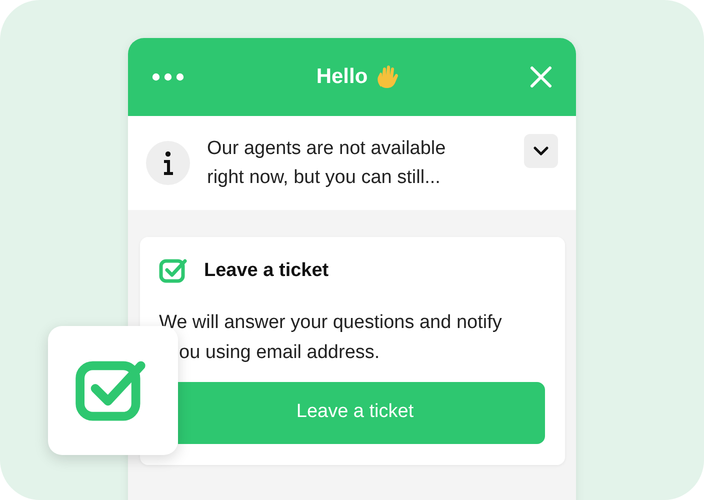 This screenshot has width=704, height=500. What do you see at coordinates (387, 77) in the screenshot?
I see `waving-hand-icon` at bounding box center [387, 77].